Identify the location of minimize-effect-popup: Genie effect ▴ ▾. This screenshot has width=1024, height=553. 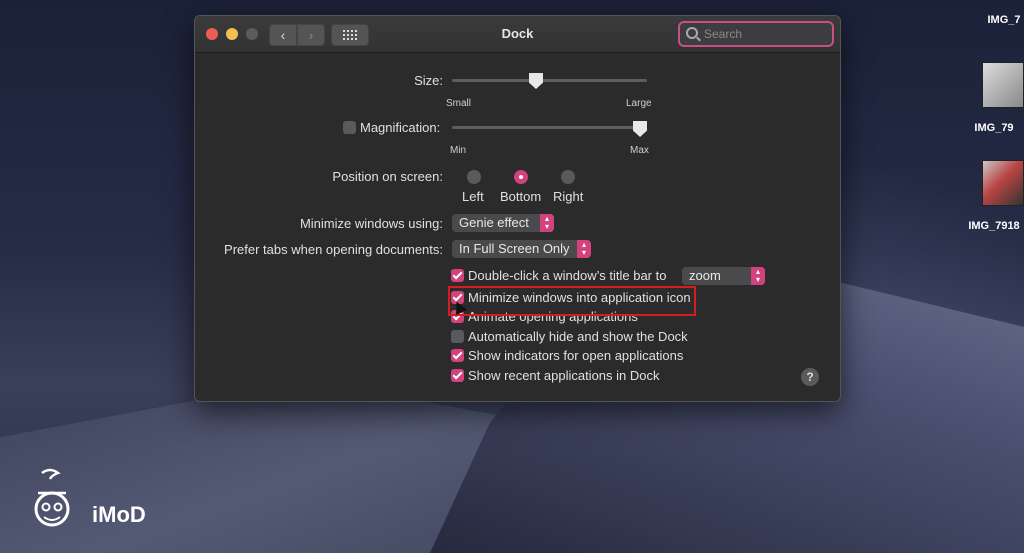
(503, 223).